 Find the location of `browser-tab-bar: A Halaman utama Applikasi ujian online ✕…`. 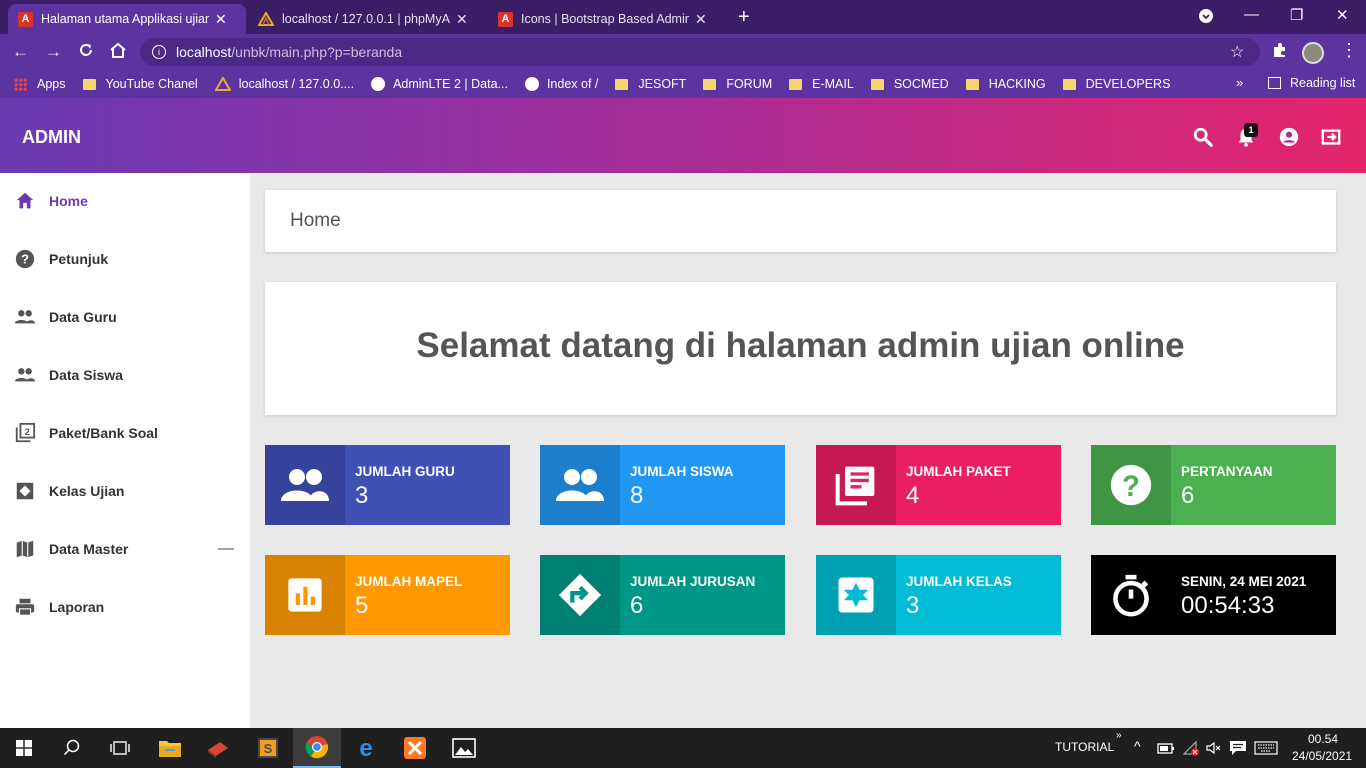

browser-tab-bar: A Halaman utama Applikasi ujian online ✕… is located at coordinates (683, 17).